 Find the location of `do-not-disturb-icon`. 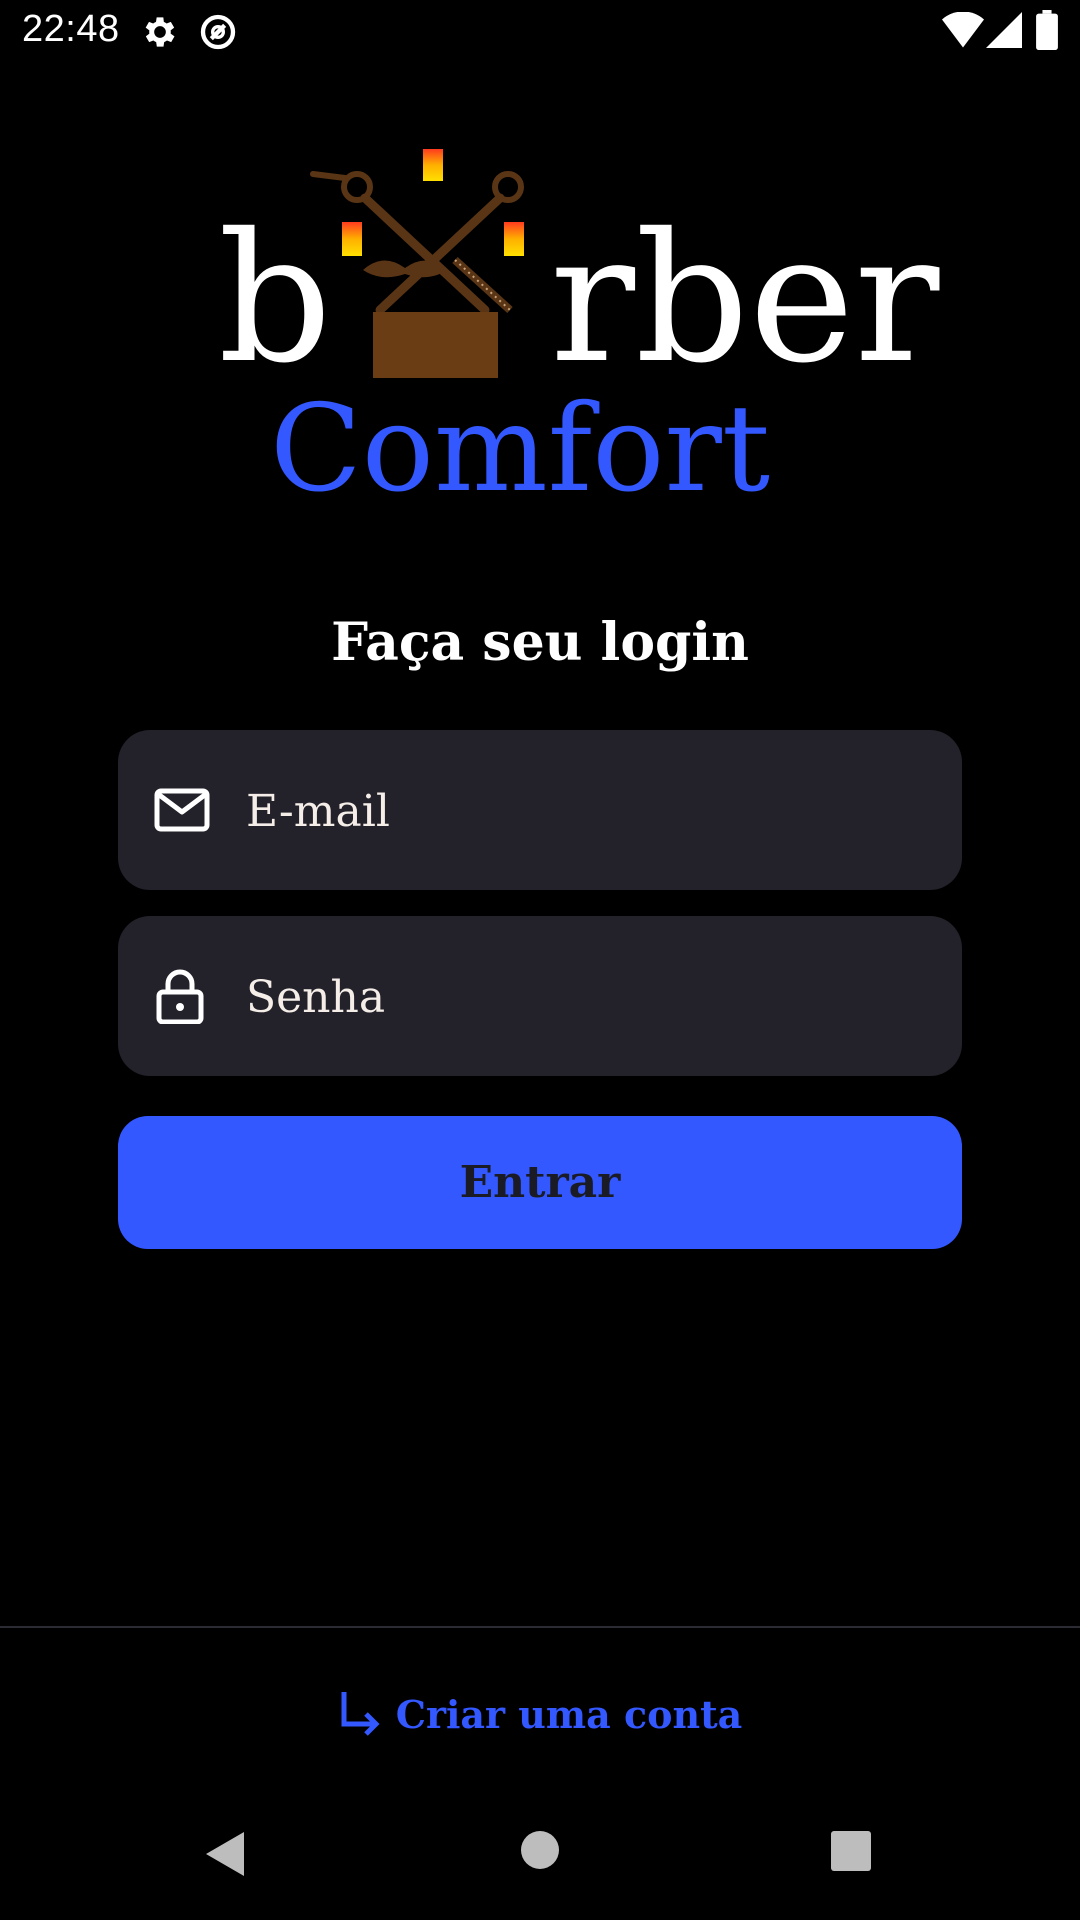

do-not-disturb-icon is located at coordinates (218, 32).